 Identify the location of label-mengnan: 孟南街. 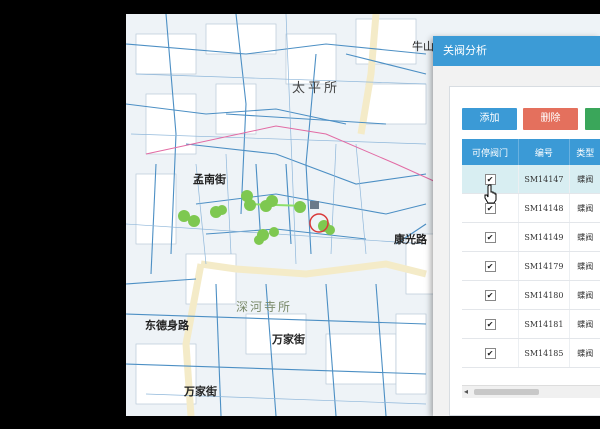
(209, 179).